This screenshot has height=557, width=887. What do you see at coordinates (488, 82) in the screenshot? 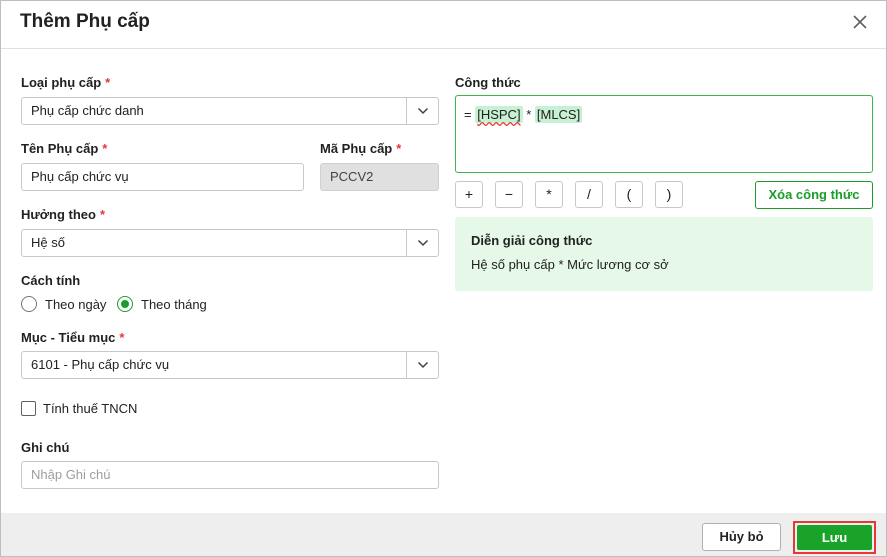
I see `formula-label: Công thức` at bounding box center [488, 82].